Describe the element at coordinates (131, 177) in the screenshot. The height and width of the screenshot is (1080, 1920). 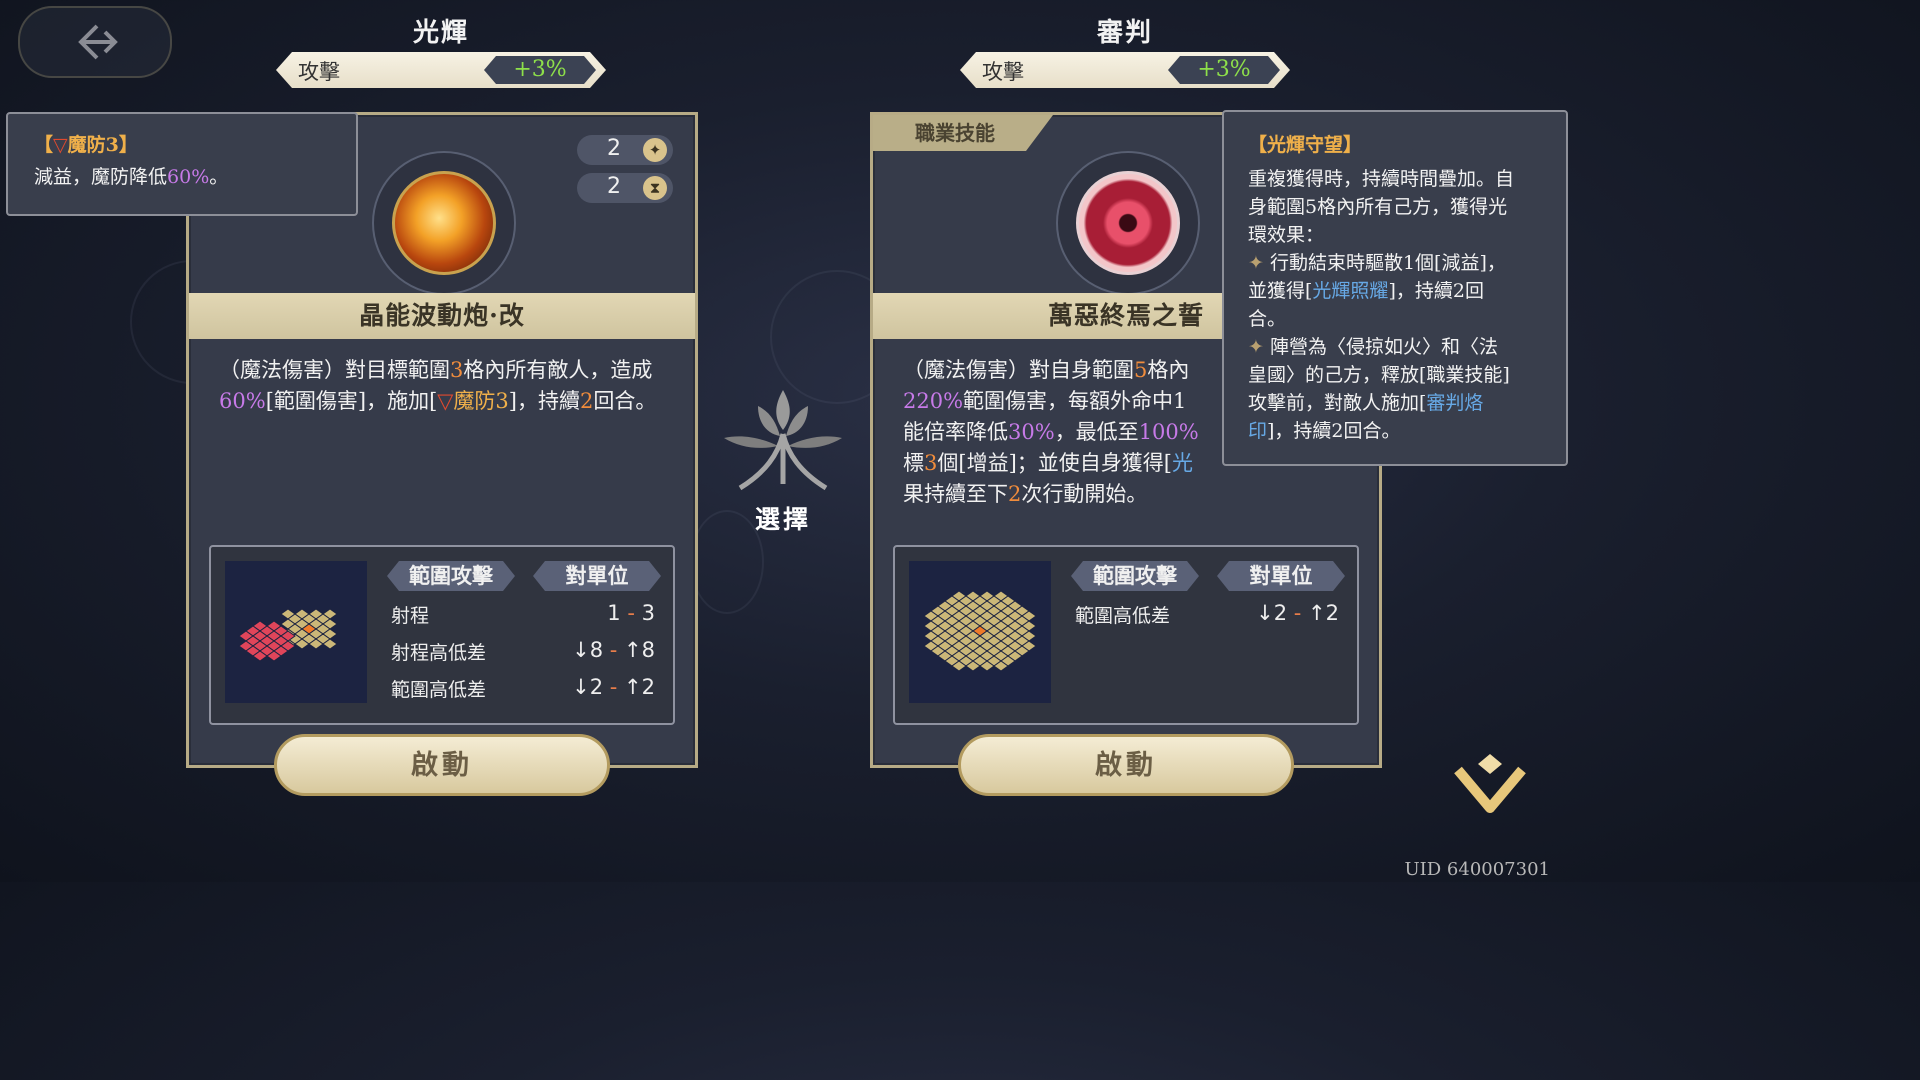
I see `debuff-tooltip-body: 減益，魔防降低60%。` at that location.